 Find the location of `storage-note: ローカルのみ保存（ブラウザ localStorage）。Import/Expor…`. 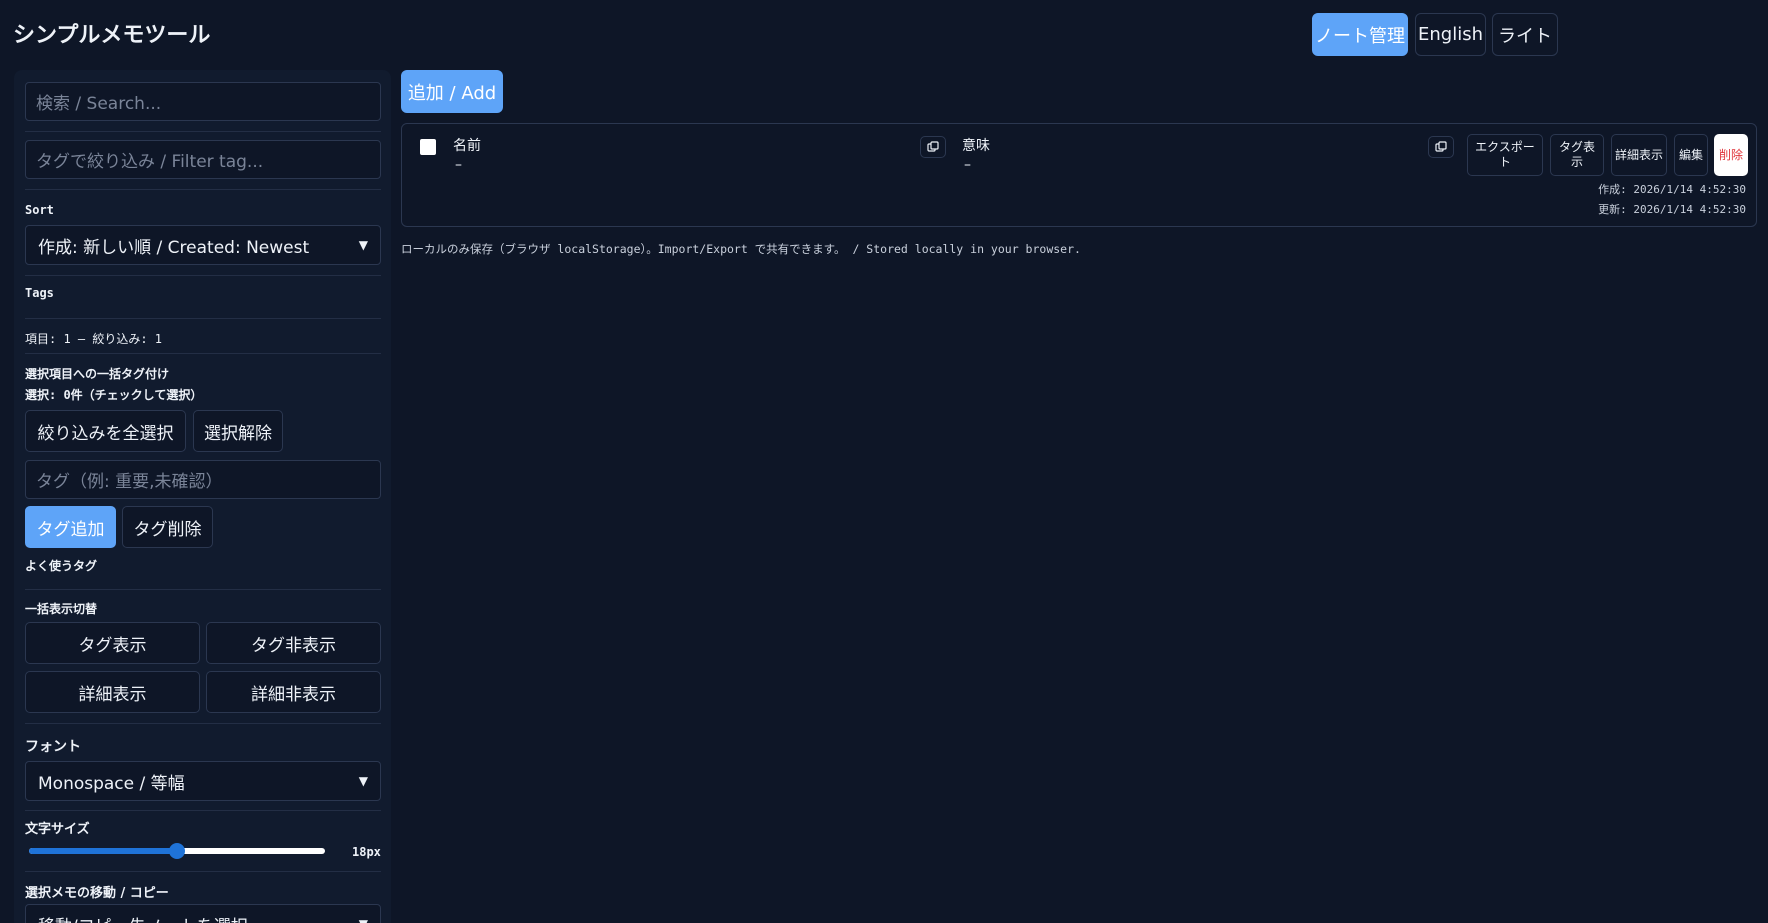

storage-note: ローカルのみ保存（ブラウザ localStorage）。Import/Expor… is located at coordinates (741, 249).